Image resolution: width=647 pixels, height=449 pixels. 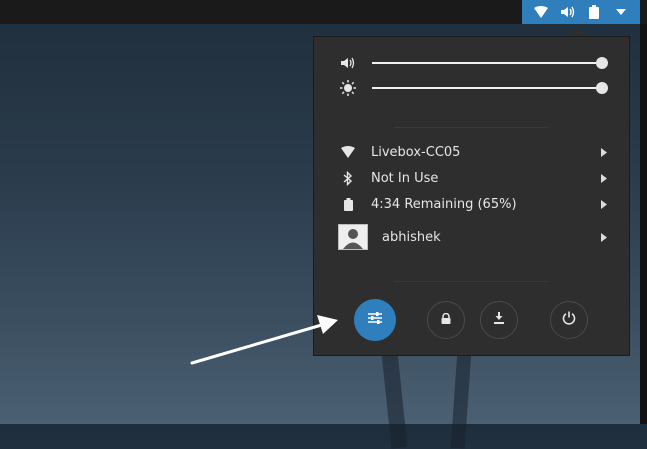 What do you see at coordinates (416, 152) in the screenshot?
I see `wifi-network-label: Livebox-CC05` at bounding box center [416, 152].